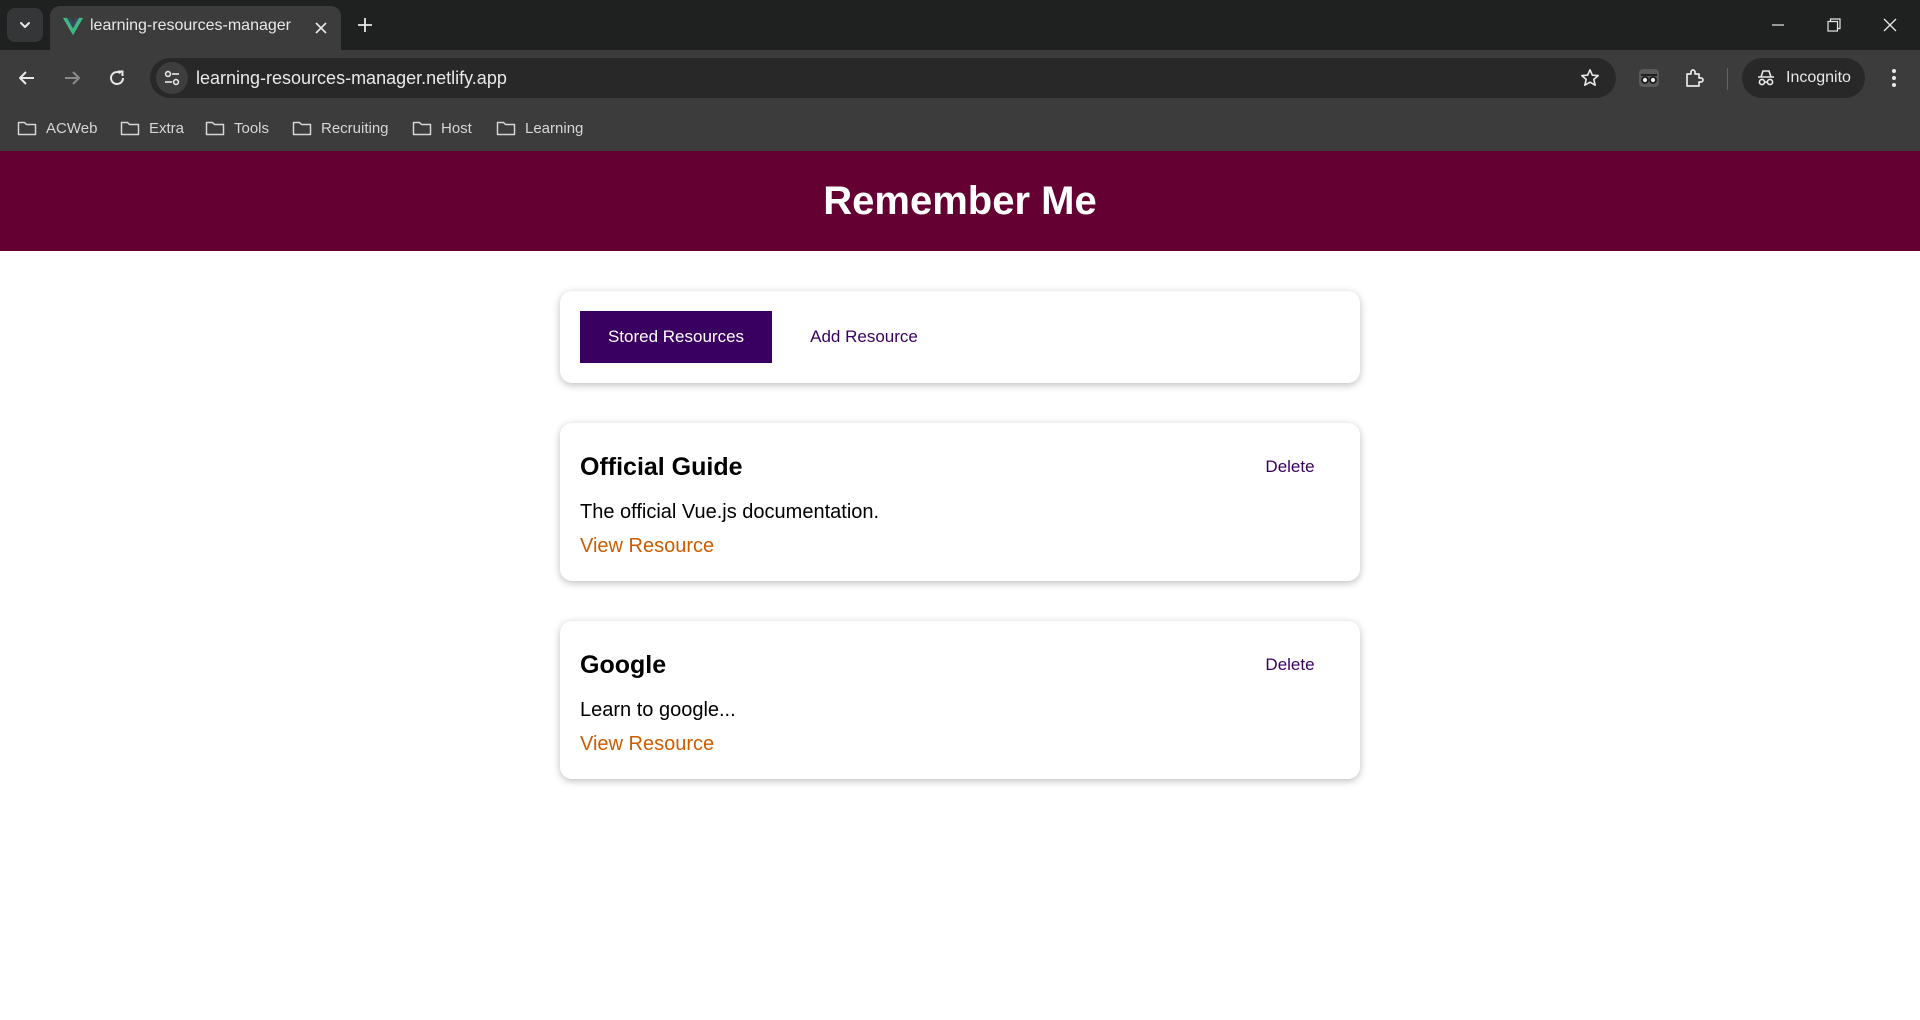  I want to click on bookmark-extra: Extra, so click(152, 128).